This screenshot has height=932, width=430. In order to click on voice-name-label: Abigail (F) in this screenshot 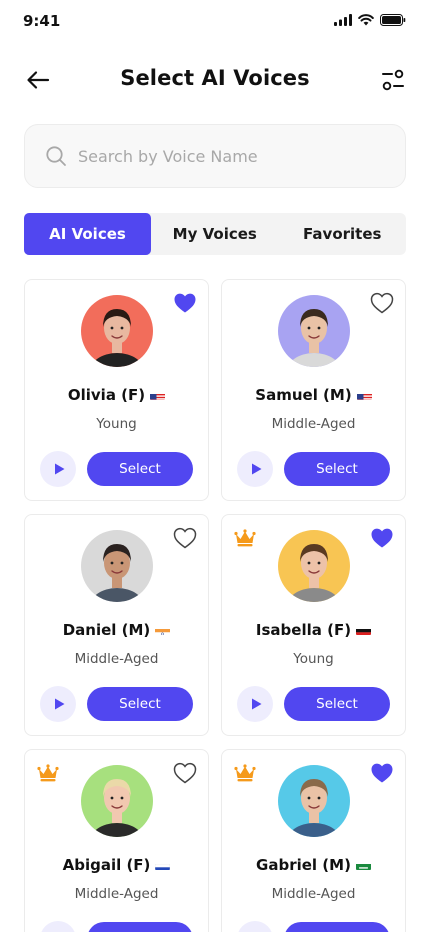, I will do `click(106, 865)`.